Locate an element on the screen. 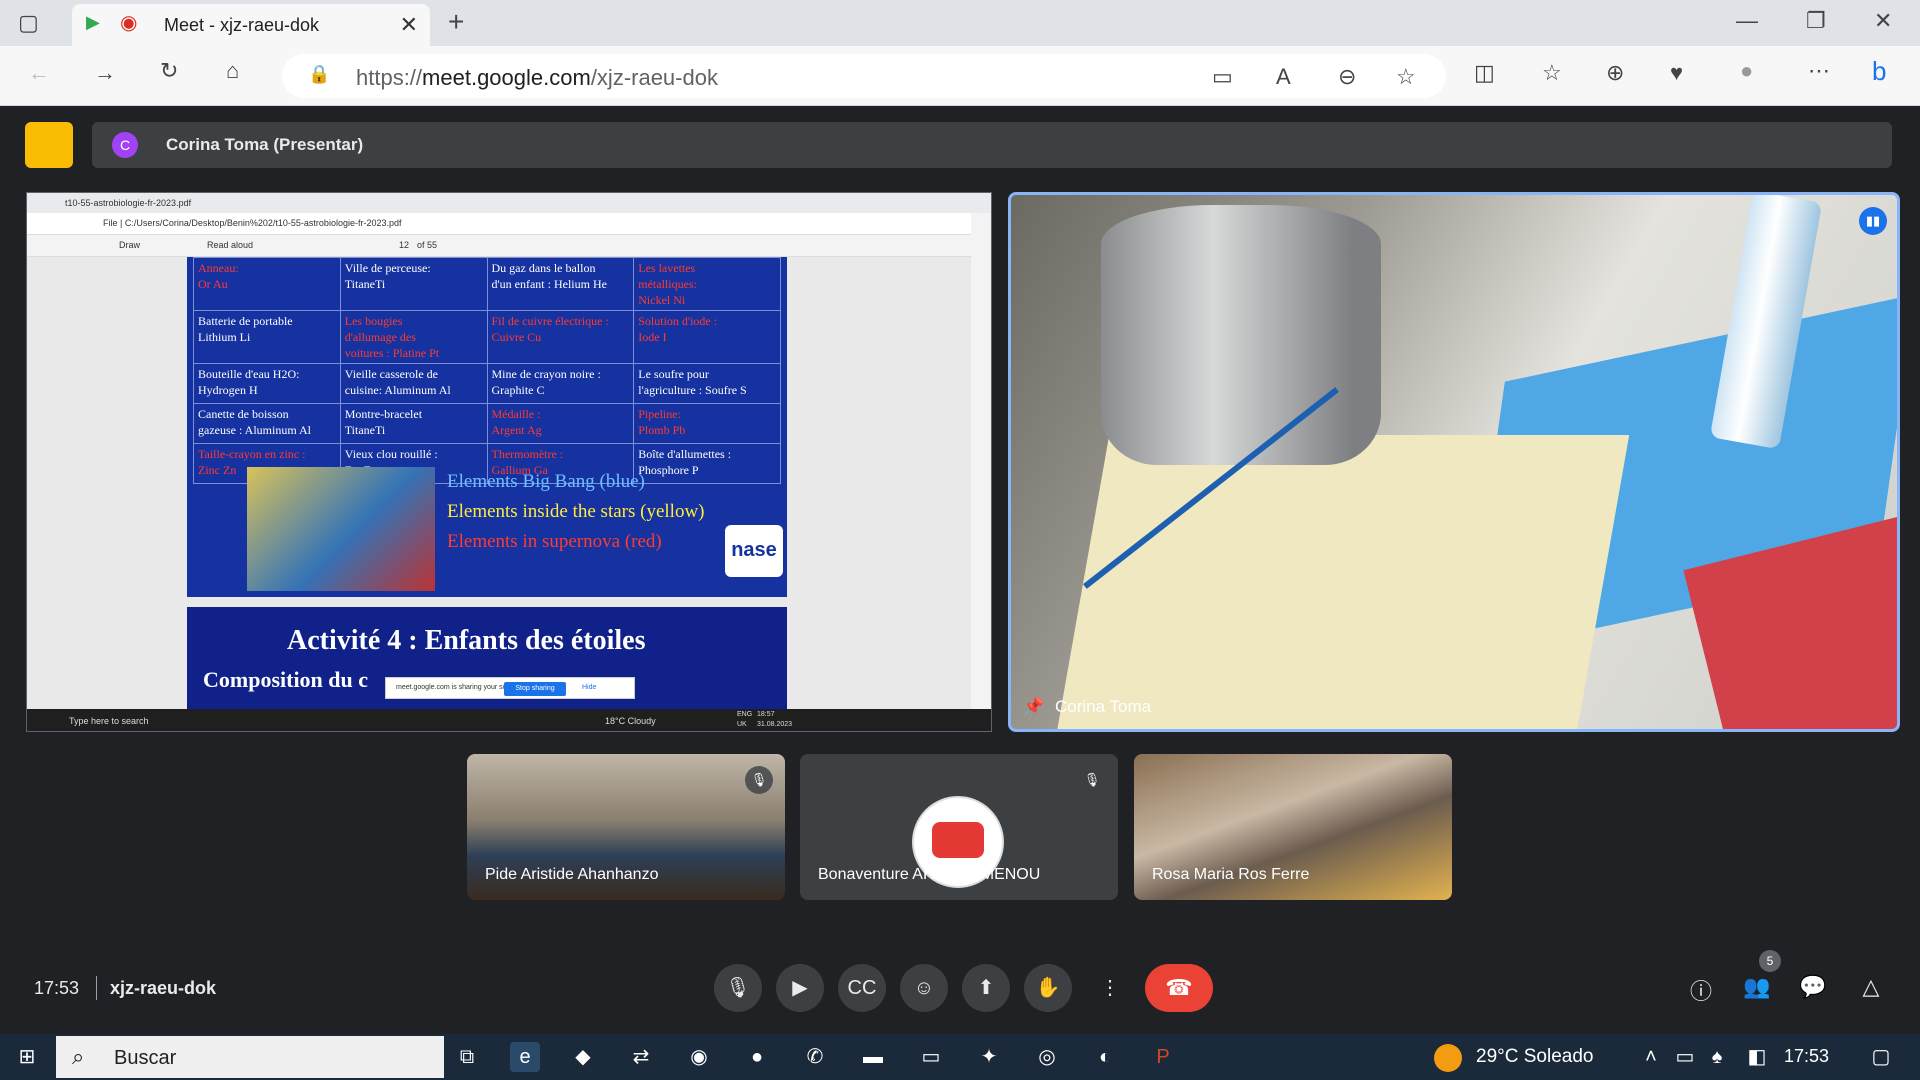 This screenshot has width=1920, height=1080. captions-button: CC is located at coordinates (862, 988).